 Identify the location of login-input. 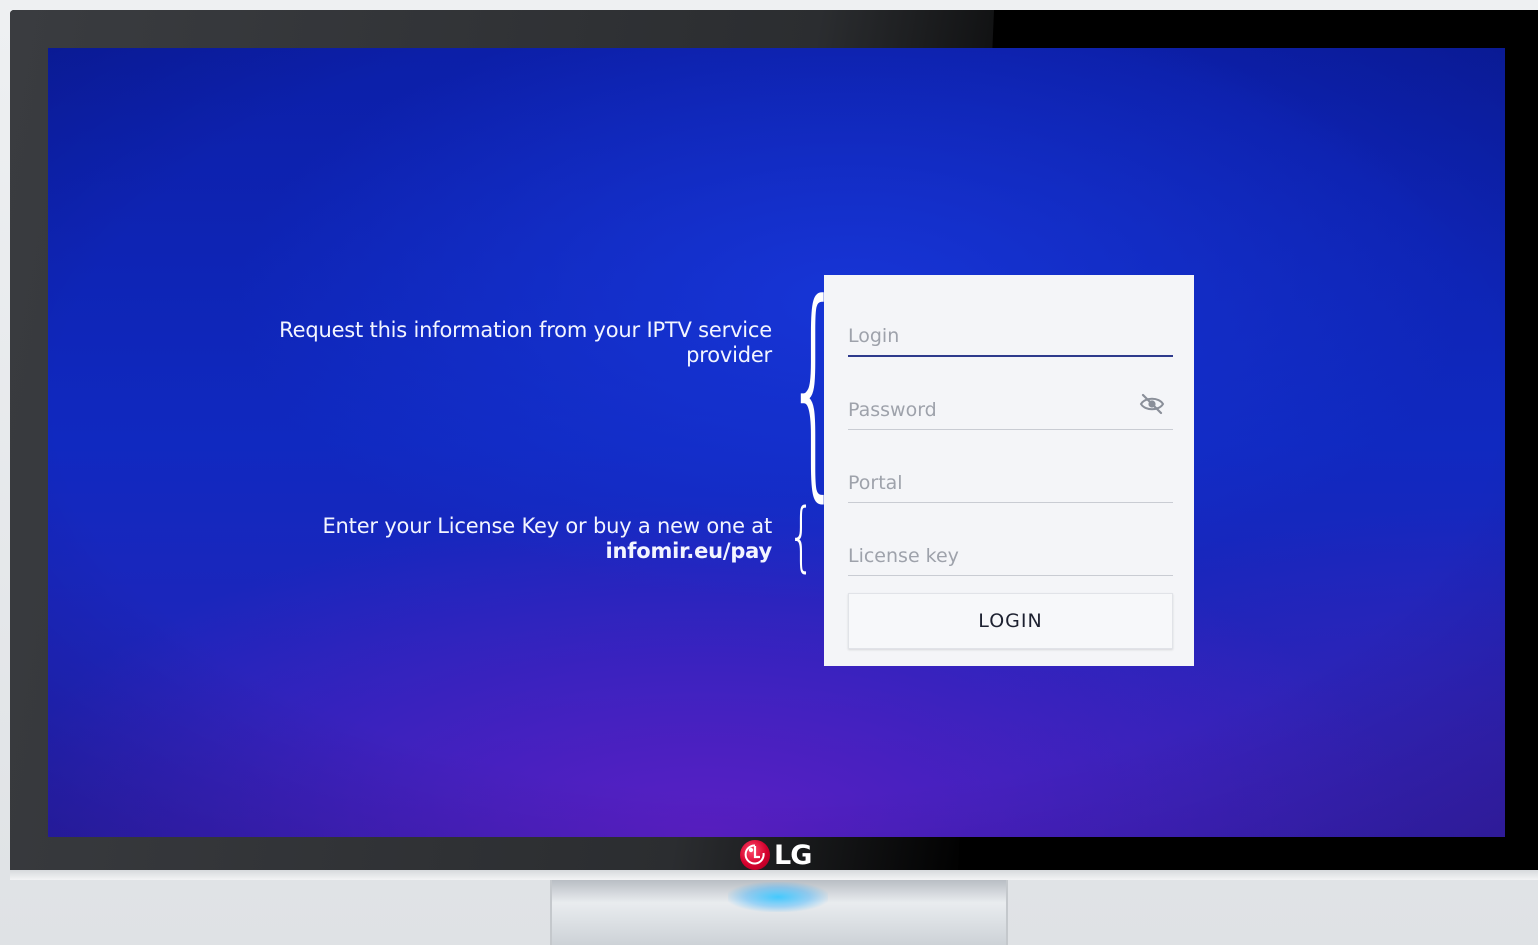
(988, 336).